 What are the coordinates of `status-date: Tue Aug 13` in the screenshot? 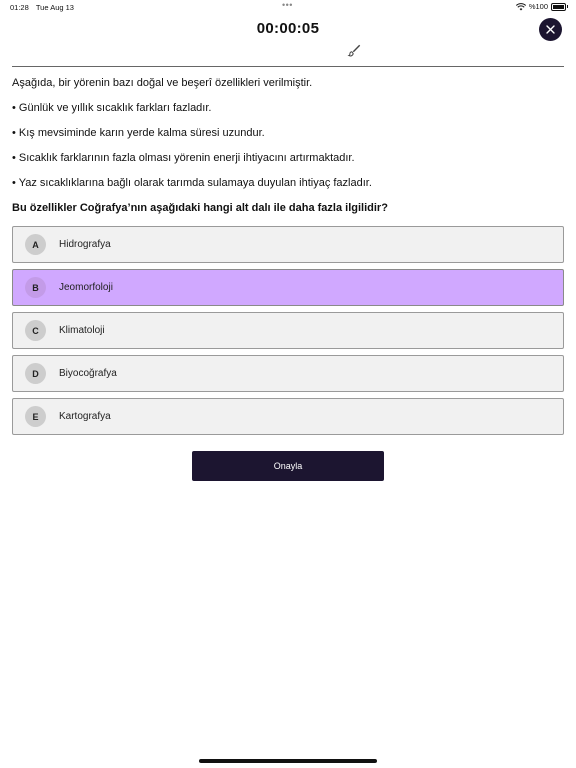 It's located at (54, 7).